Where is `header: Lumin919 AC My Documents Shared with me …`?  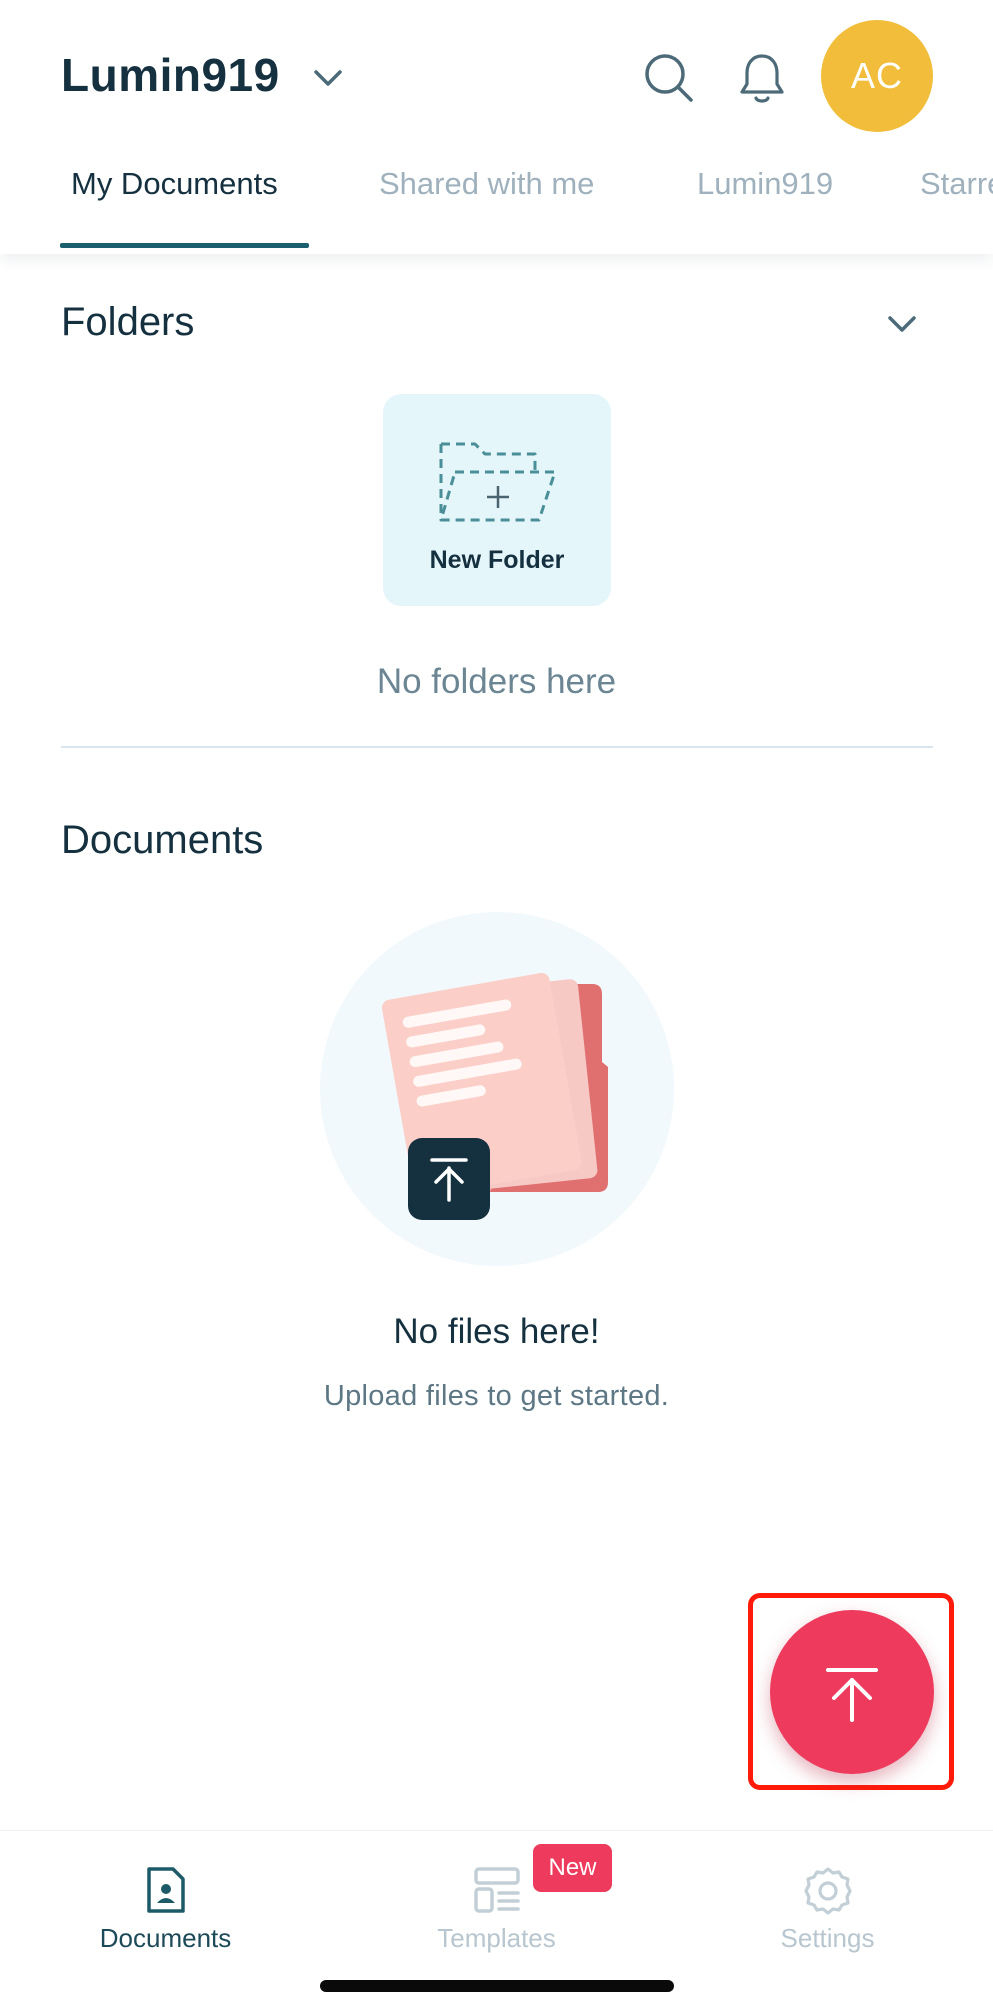
header: Lumin919 AC My Documents Shared with me … is located at coordinates (496, 127).